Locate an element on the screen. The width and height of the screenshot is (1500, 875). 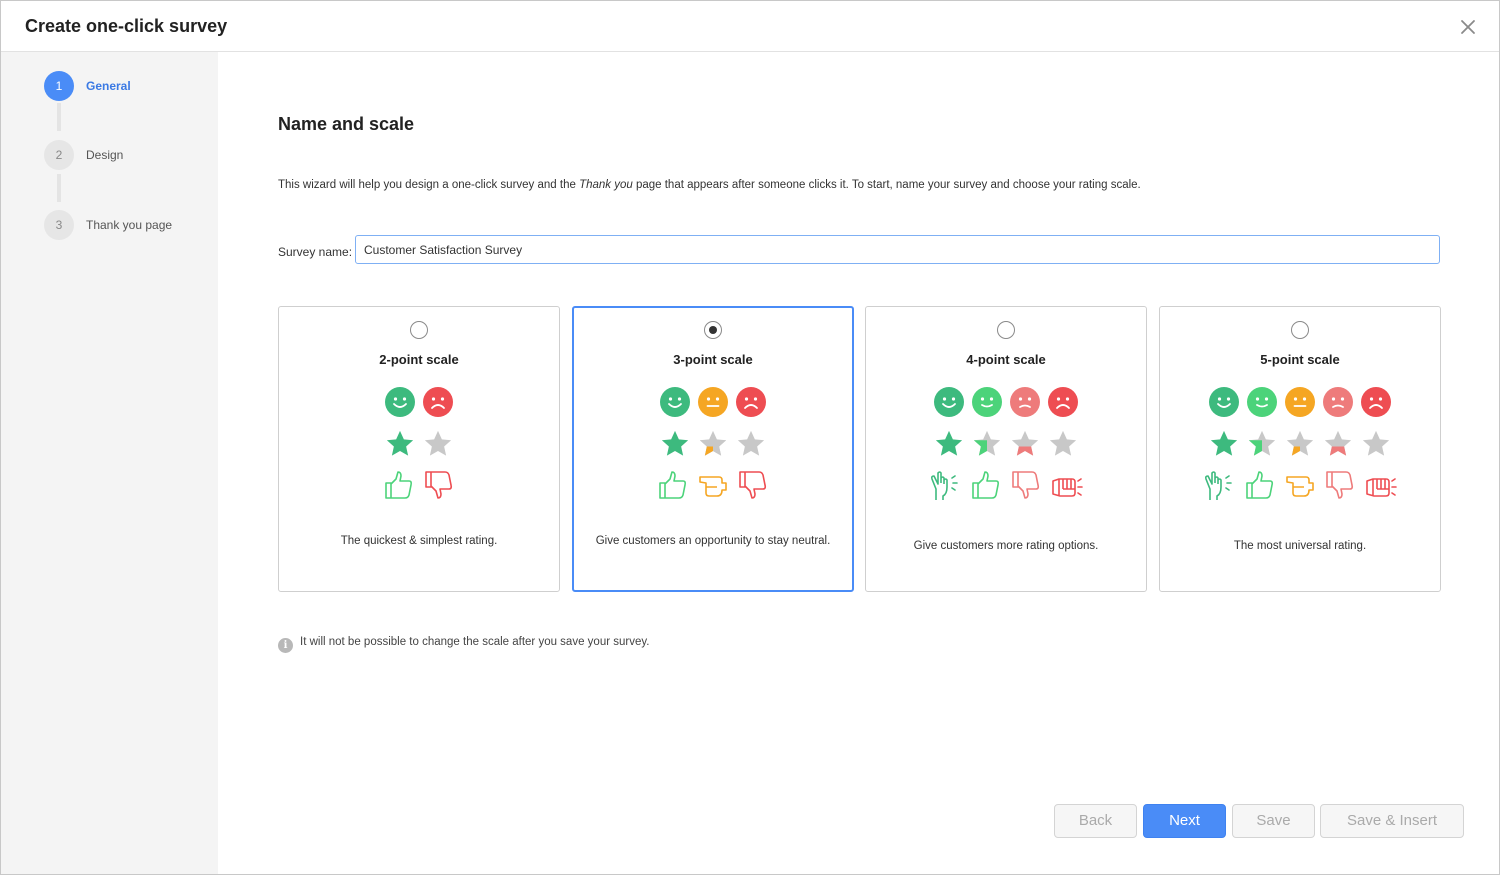
dialog-header: Create one-click survey is located at coordinates (750, 26).